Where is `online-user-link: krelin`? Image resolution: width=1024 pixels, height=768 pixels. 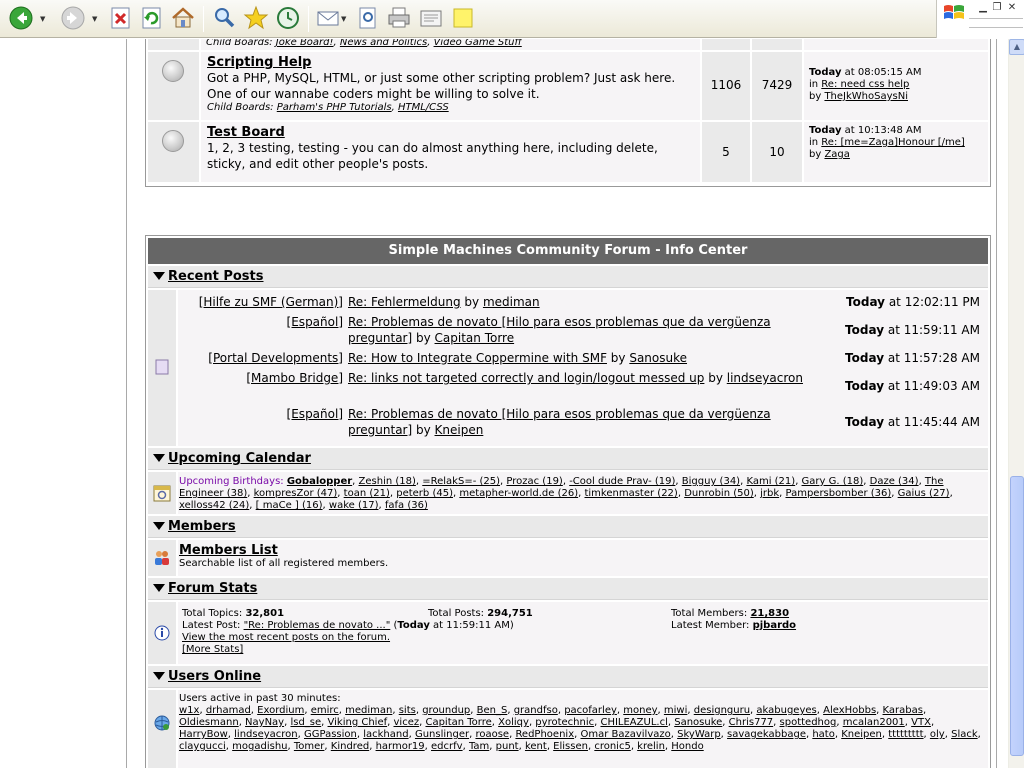
online-user-link: krelin is located at coordinates (651, 746).